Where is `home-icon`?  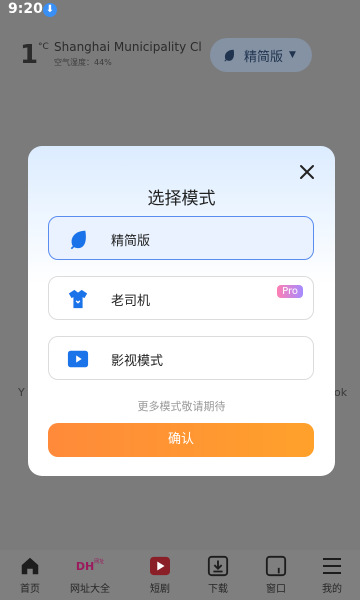
home-icon is located at coordinates (30, 566).